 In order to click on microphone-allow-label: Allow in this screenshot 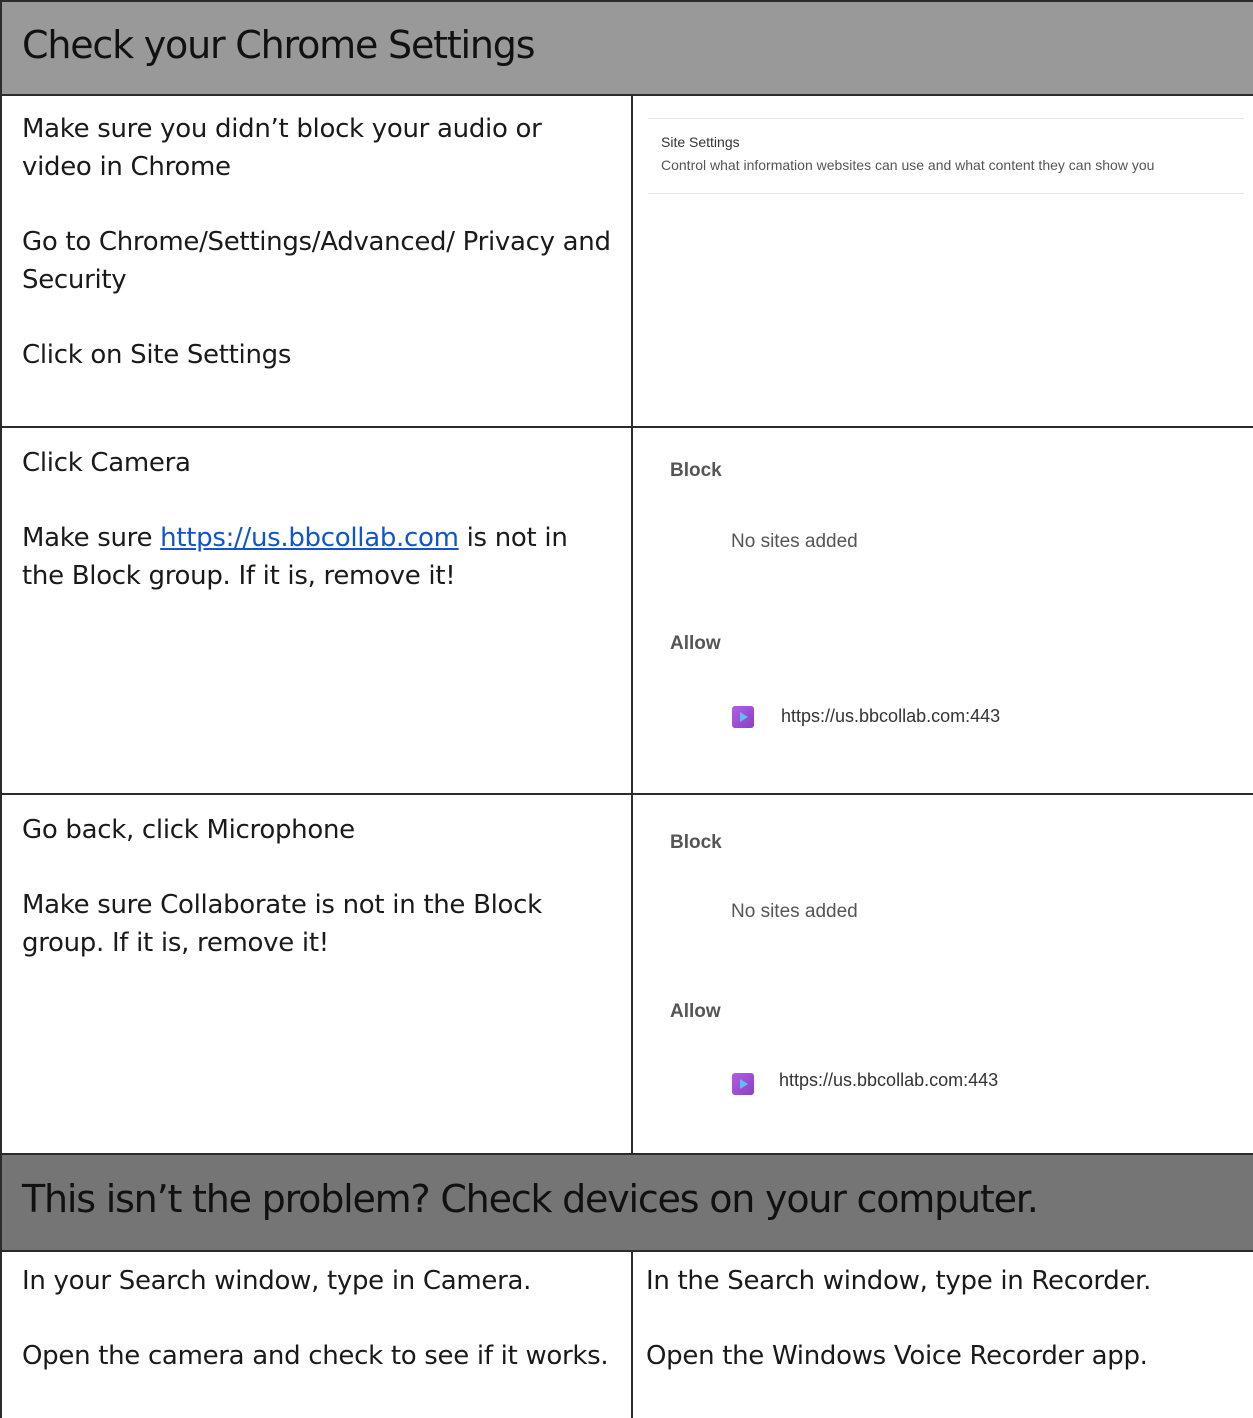, I will do `click(695, 1011)`.